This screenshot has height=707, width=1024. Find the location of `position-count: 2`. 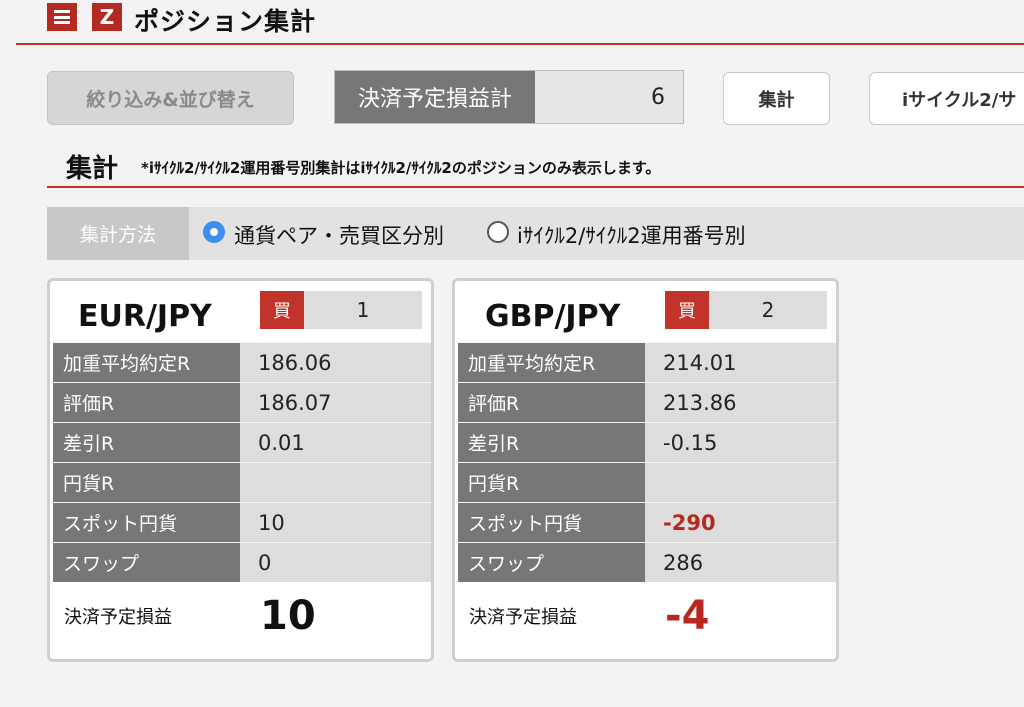

position-count: 2 is located at coordinates (768, 310).